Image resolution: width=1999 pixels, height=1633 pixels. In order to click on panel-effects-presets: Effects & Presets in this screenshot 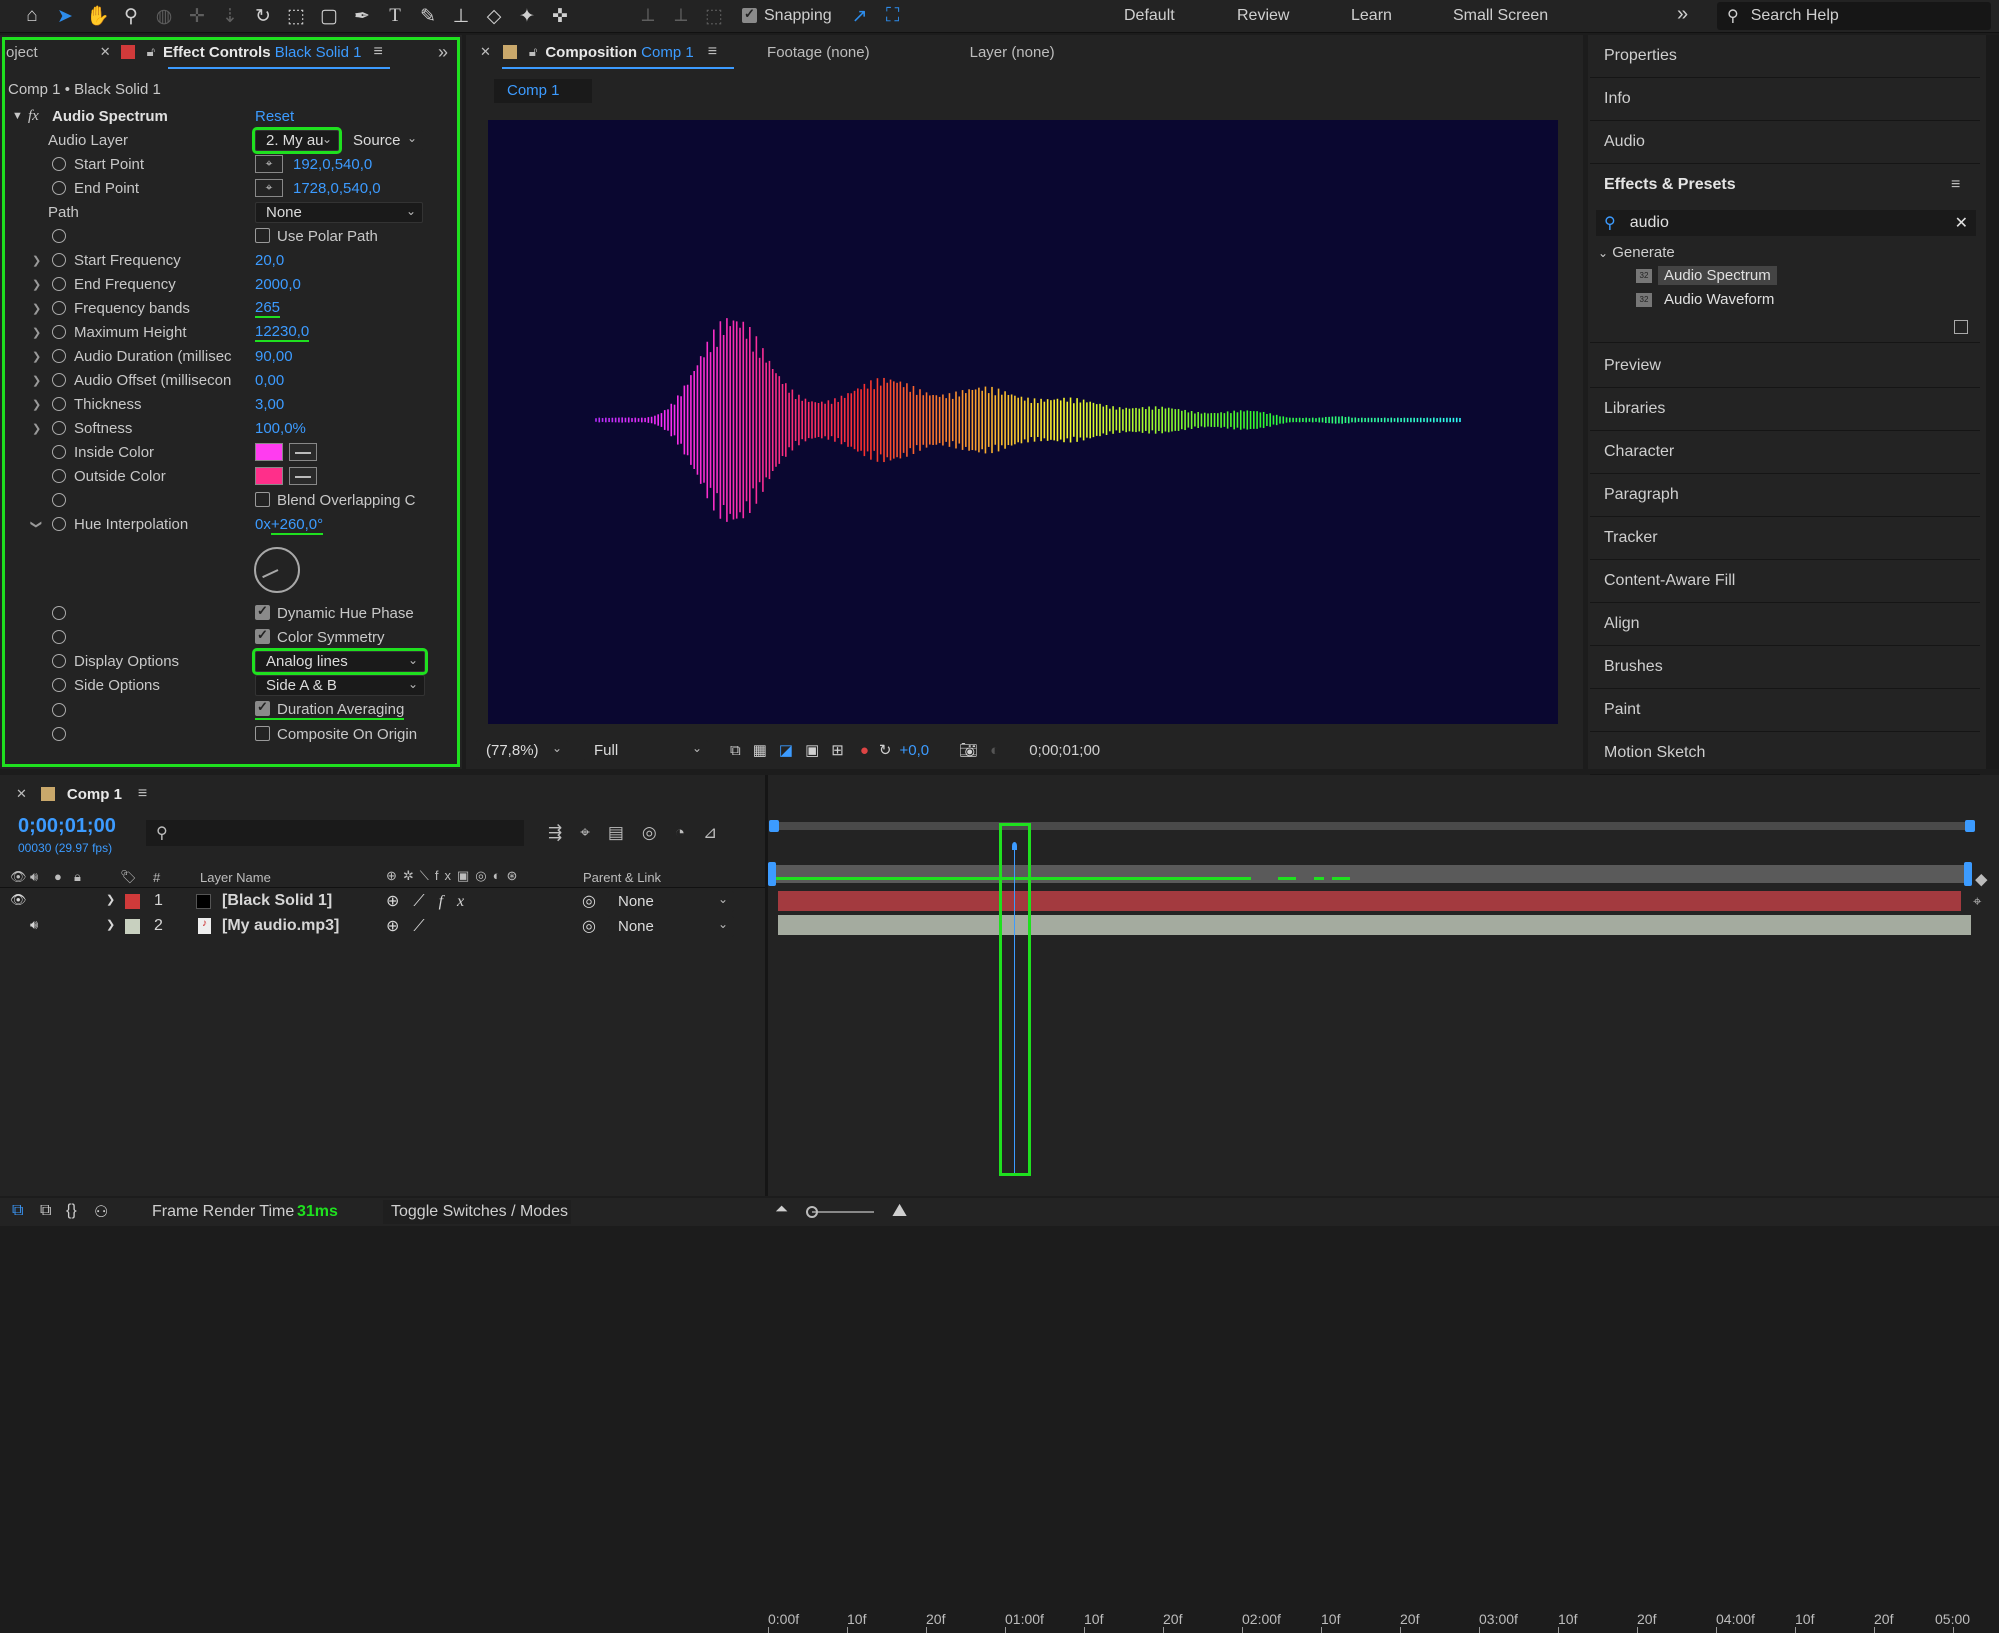, I will do `click(1670, 185)`.